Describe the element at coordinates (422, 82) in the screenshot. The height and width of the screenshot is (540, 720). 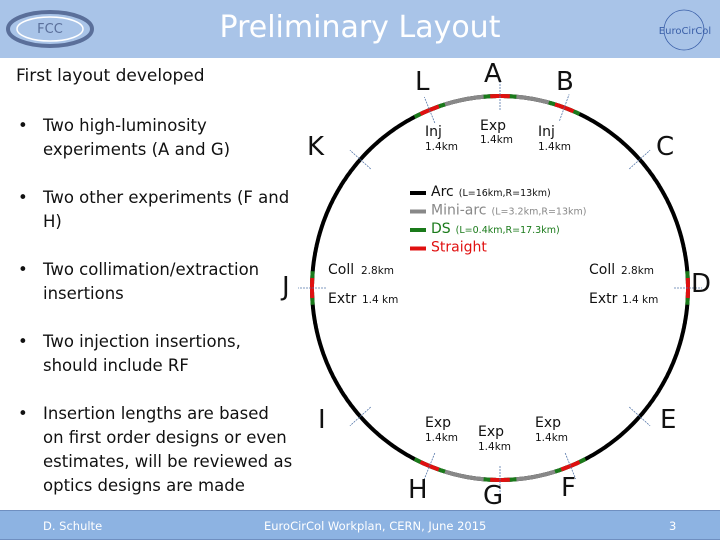
I see `point-L: L` at that location.